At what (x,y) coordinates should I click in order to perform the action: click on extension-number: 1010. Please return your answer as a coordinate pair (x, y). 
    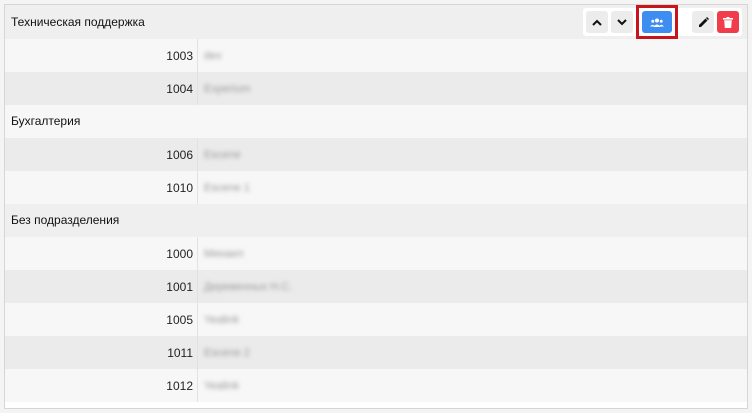
    Looking at the image, I should click on (179, 187).